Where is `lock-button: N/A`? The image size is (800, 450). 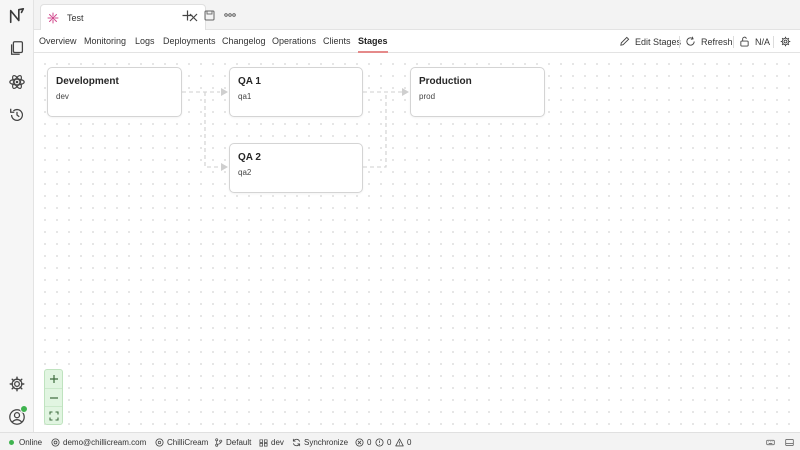 lock-button: N/A is located at coordinates (754, 41).